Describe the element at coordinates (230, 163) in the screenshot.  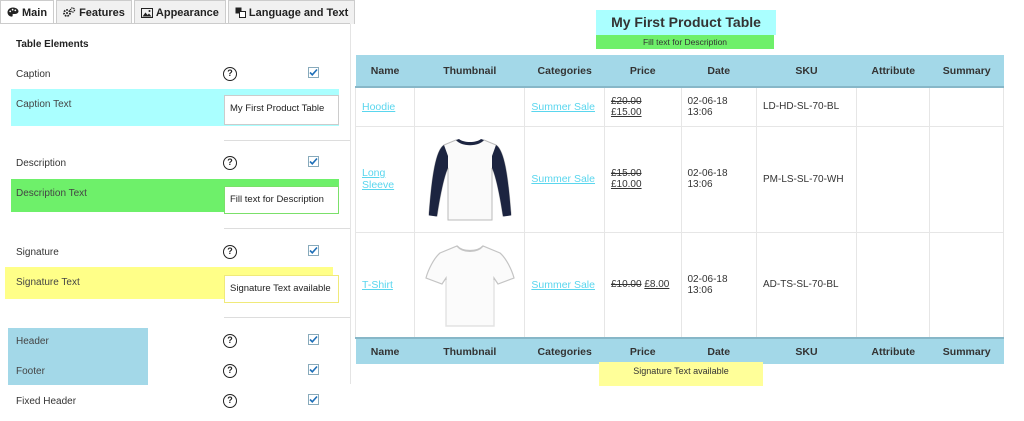
I see `description-help-icon: ?` at that location.